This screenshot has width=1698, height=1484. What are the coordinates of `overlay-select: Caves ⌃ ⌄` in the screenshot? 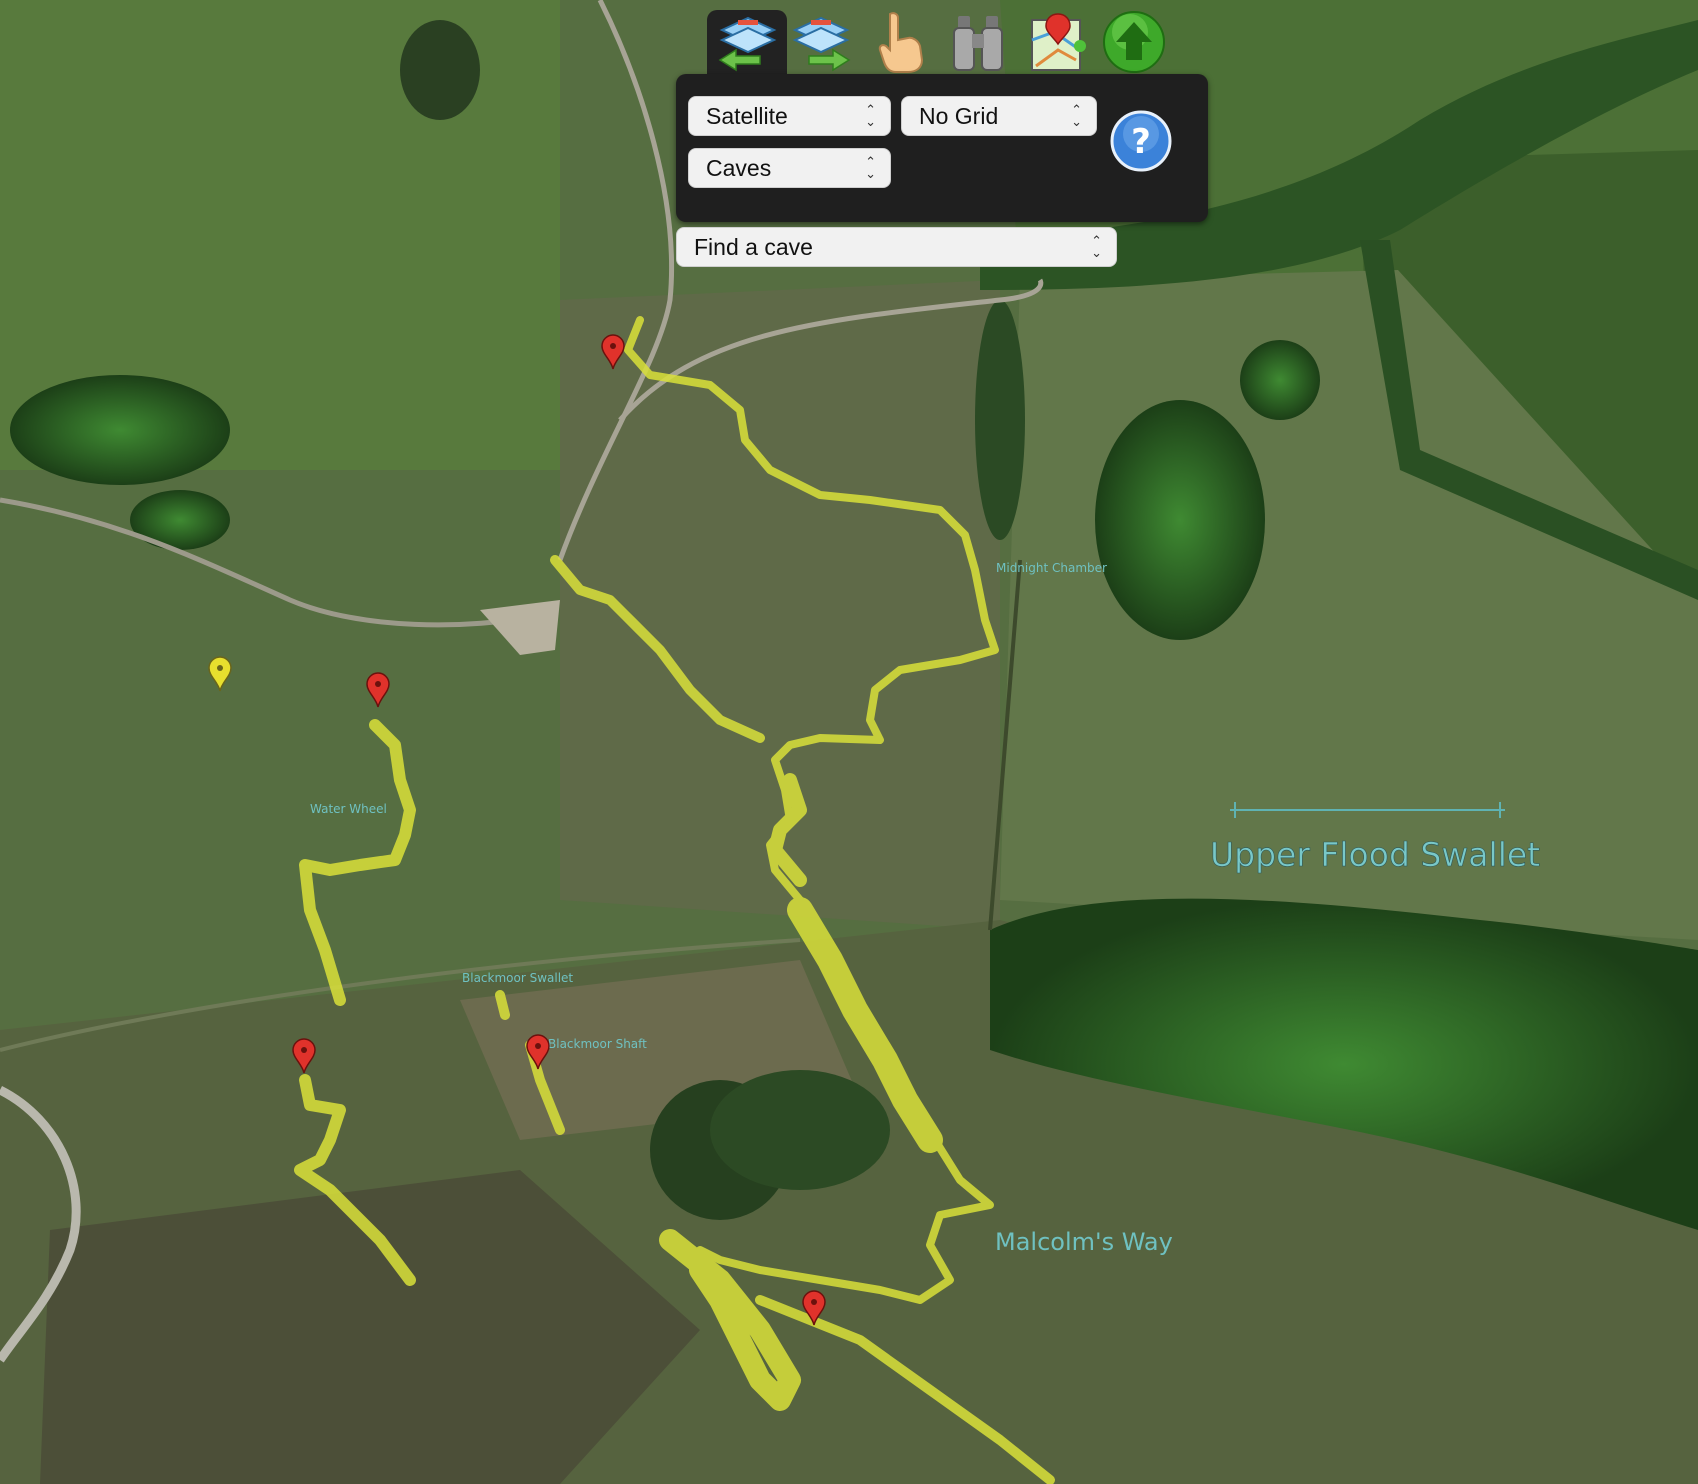 It's located at (789, 168).